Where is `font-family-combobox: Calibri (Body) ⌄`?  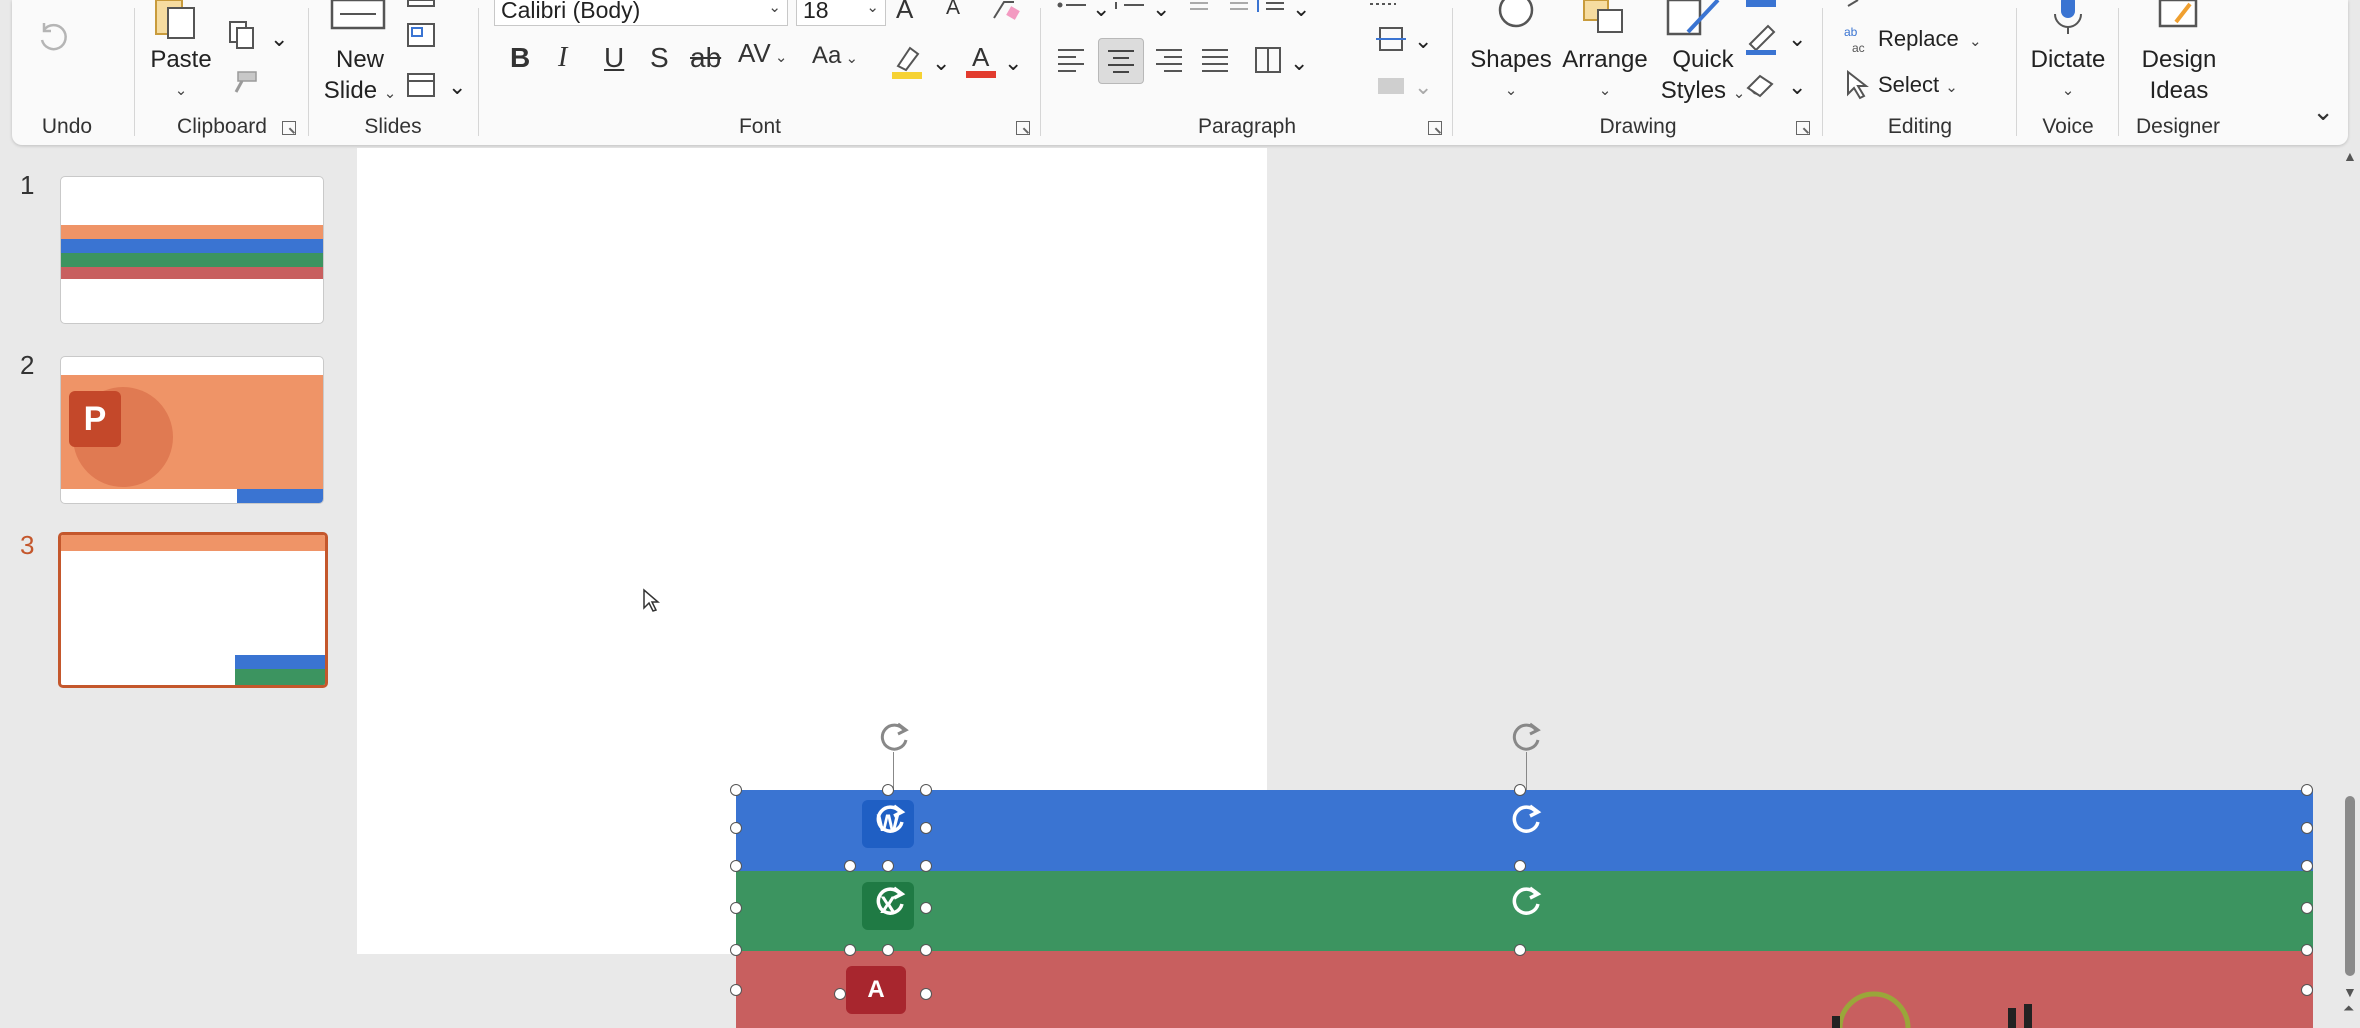
font-family-combobox: Calibri (Body) ⌄ is located at coordinates (641, 13).